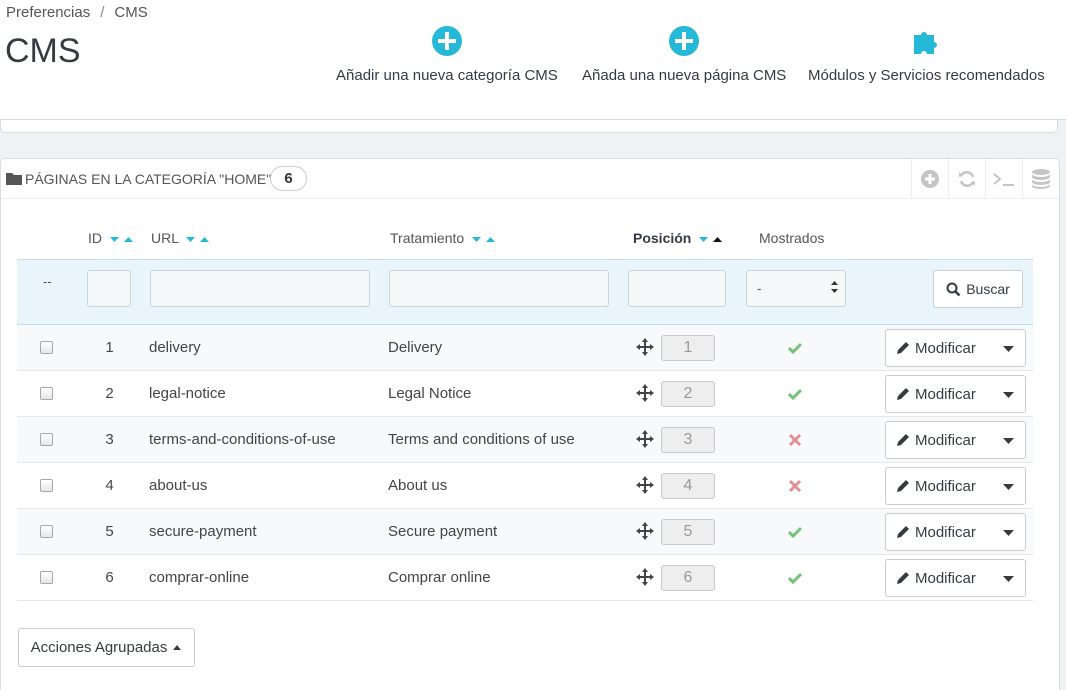 This screenshot has height=690, width=1066. What do you see at coordinates (688, 532) in the screenshot?
I see `position-value: 5` at bounding box center [688, 532].